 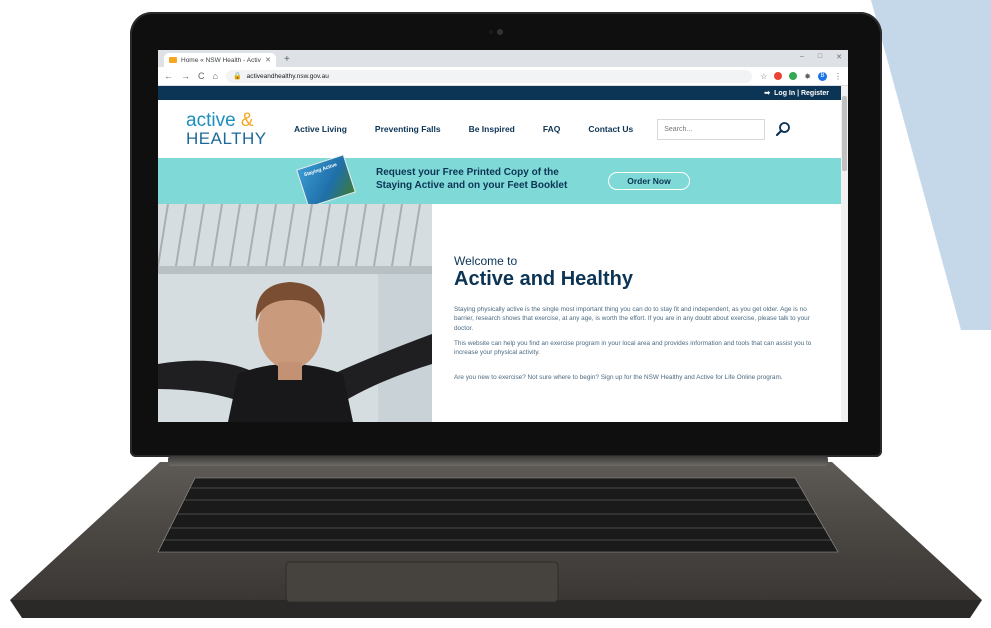 I want to click on booklet-cover-image: Staying Active, so click(x=326, y=181).